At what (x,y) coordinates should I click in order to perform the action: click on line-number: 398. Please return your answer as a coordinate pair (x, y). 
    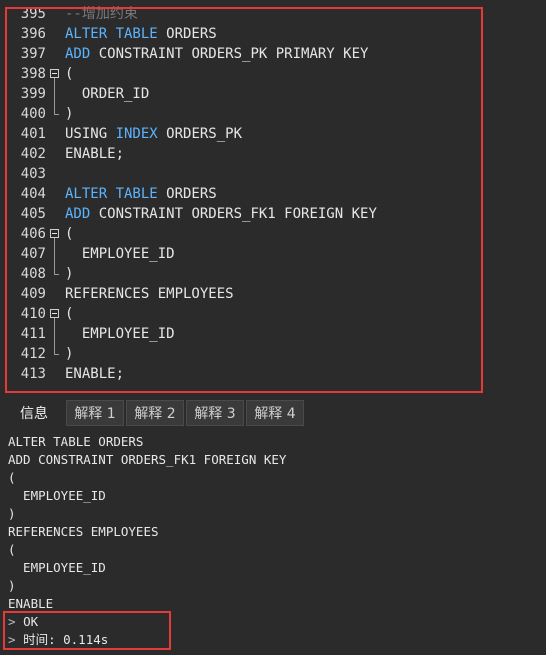
    Looking at the image, I should click on (33, 74).